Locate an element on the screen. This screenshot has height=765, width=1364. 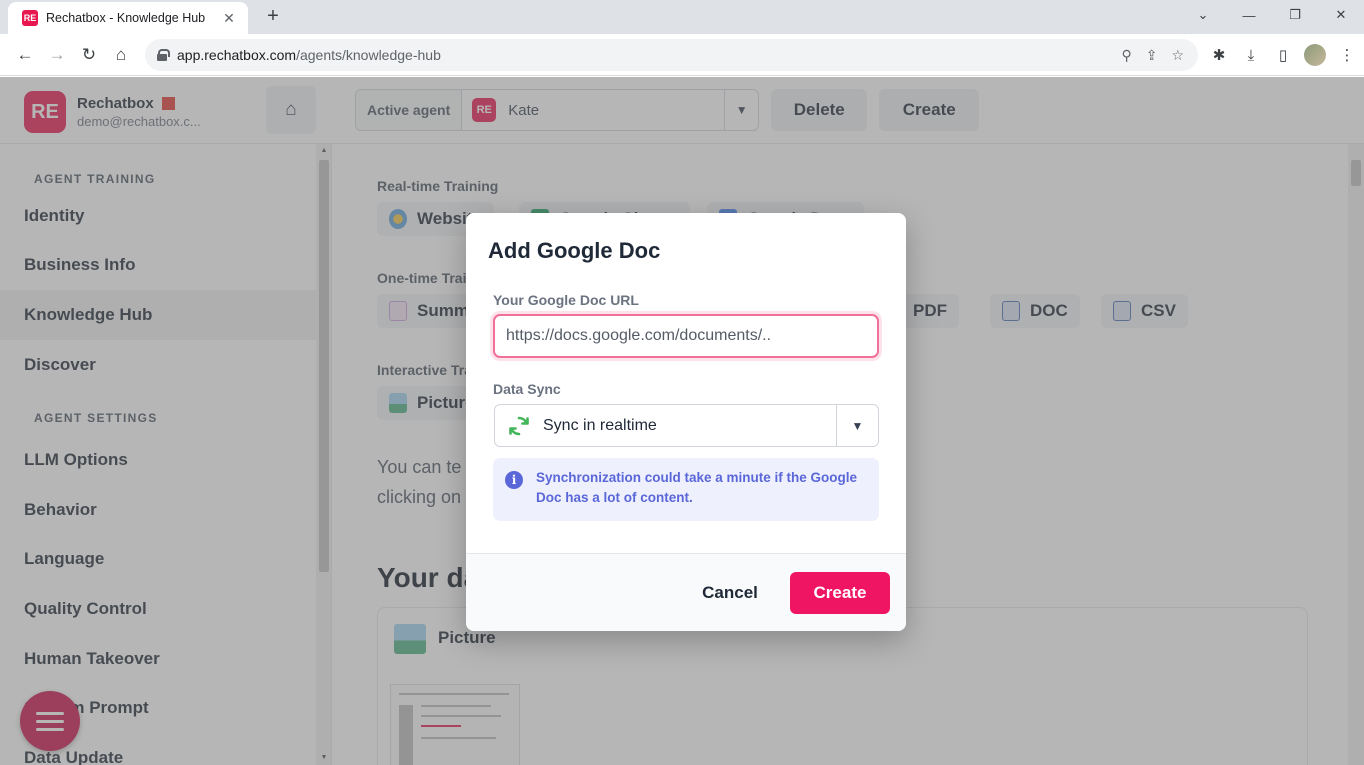
window-controls: ⌄ — ❐ ✕ is located at coordinates (1272, 15).